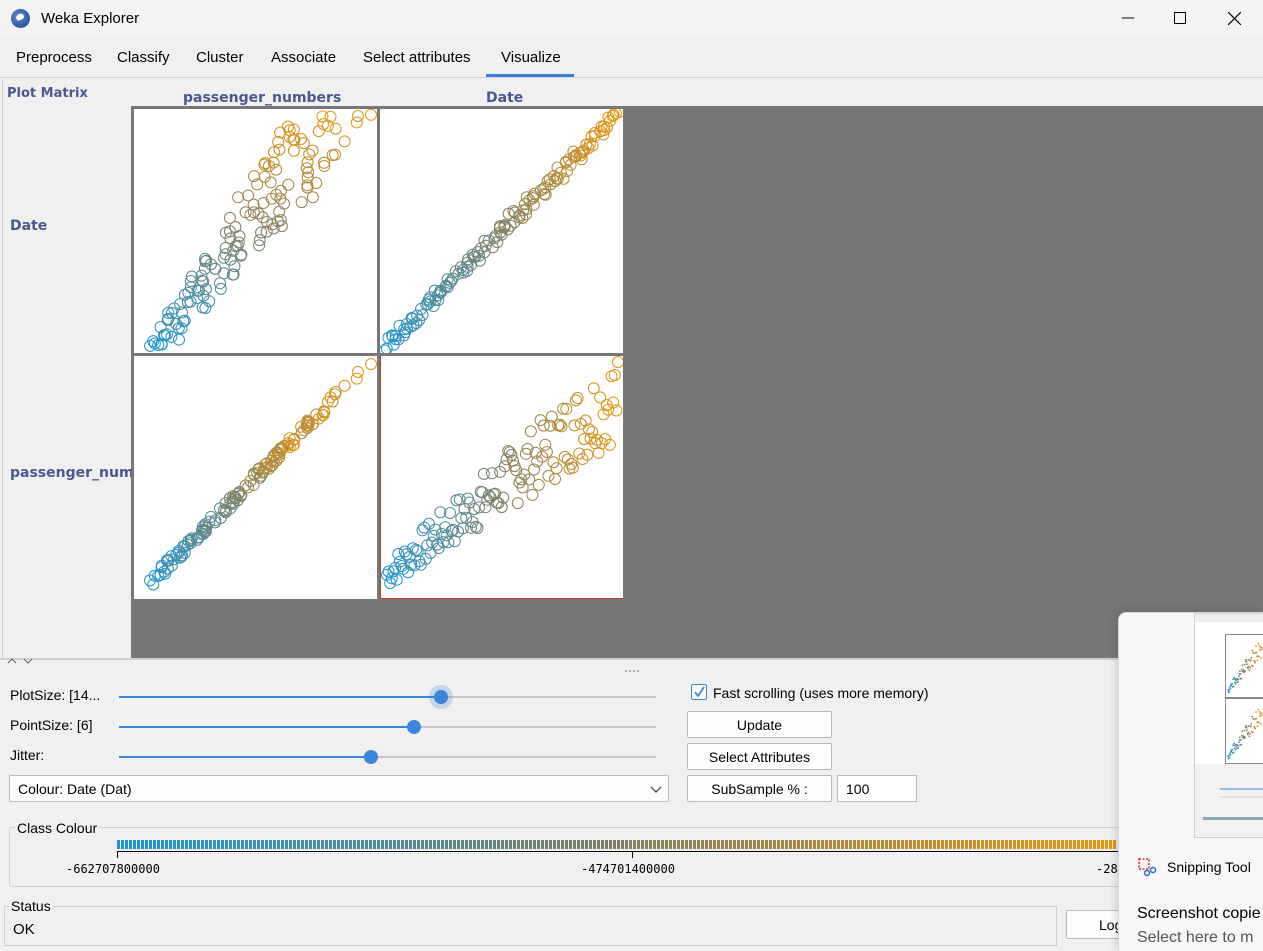 This screenshot has width=1263, height=951. Describe the element at coordinates (699, 692) in the screenshot. I see `fast-scrolling-checkbox` at that location.